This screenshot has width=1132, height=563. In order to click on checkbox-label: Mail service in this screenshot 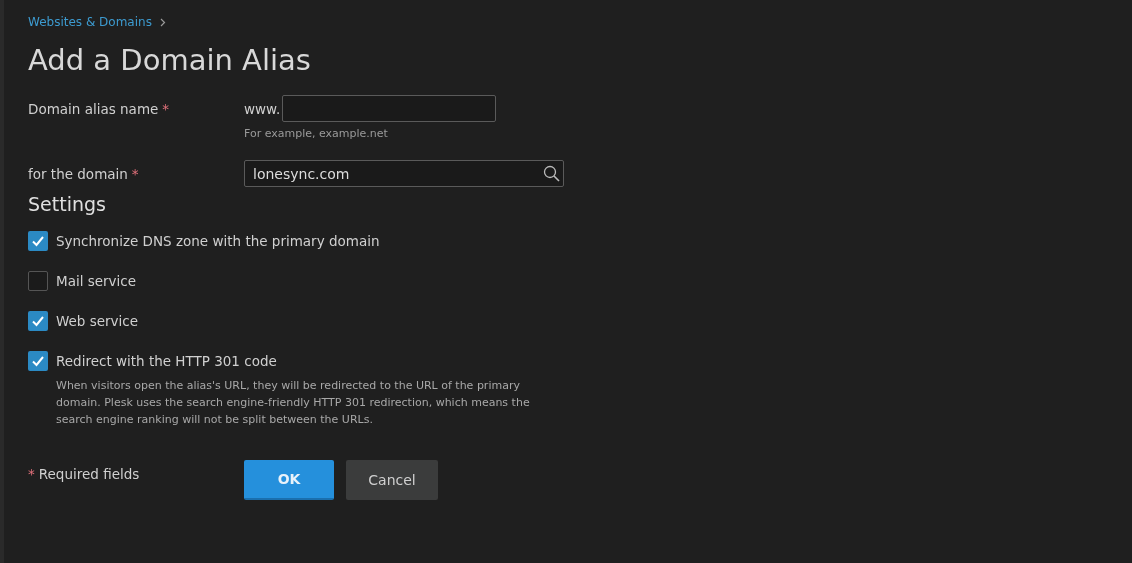, I will do `click(96, 281)`.